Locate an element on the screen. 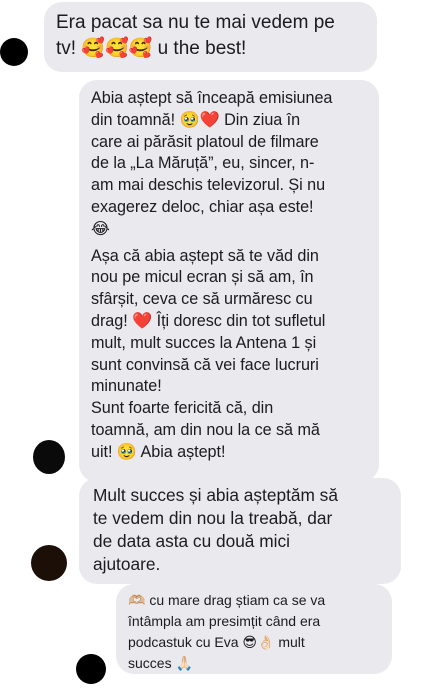  message-line: întâmpla am presimțit când era is located at coordinates (224, 621).